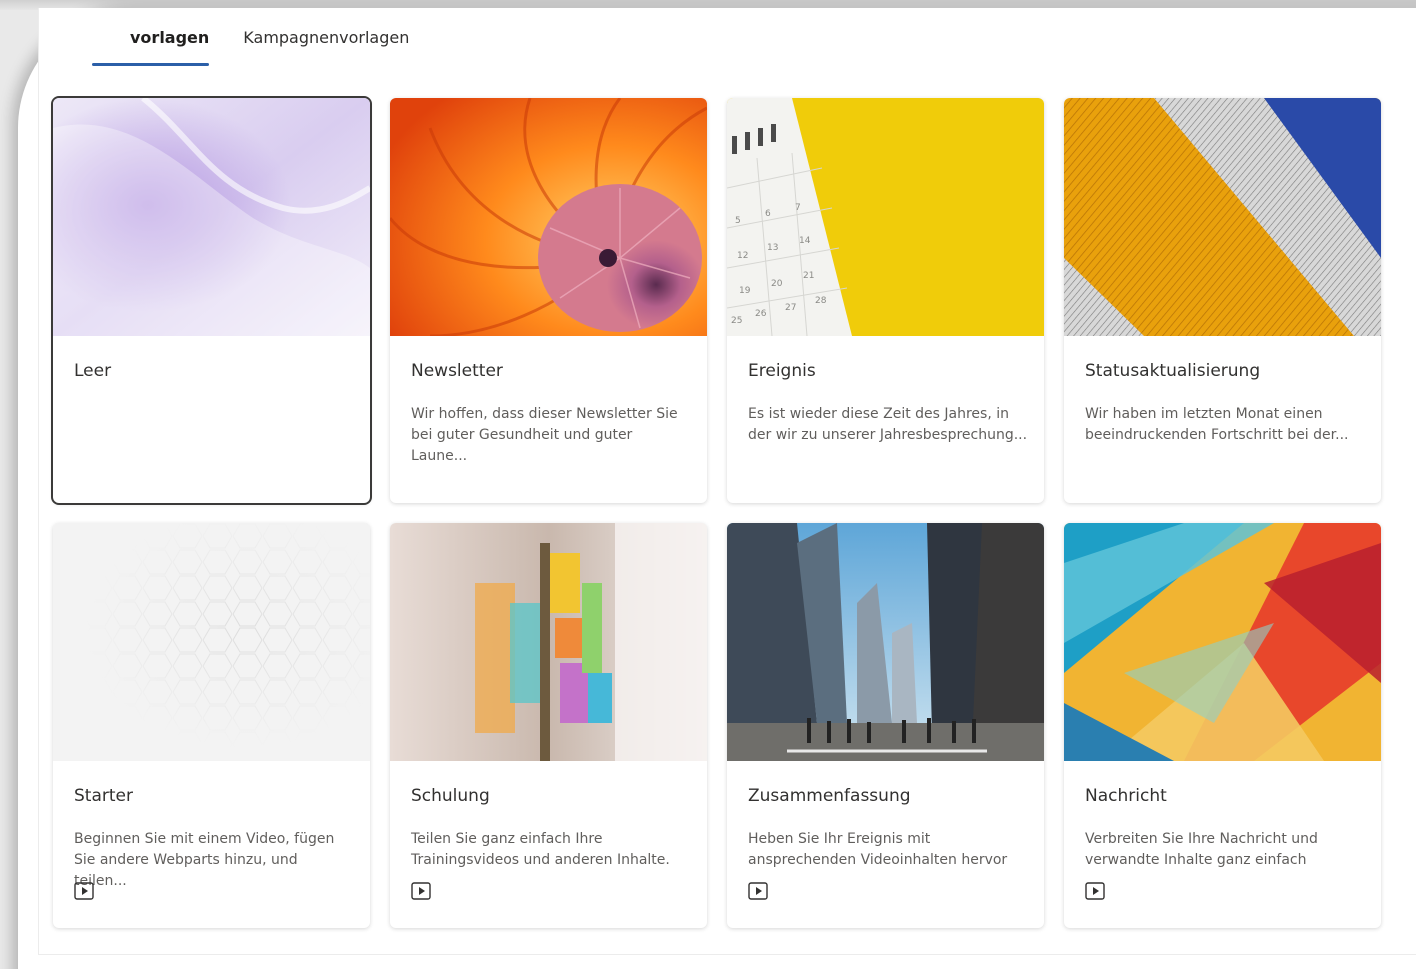 Image resolution: width=1416 pixels, height=969 pixels. What do you see at coordinates (805, 241) in the screenshot?
I see `svg-text: 14` at bounding box center [805, 241].